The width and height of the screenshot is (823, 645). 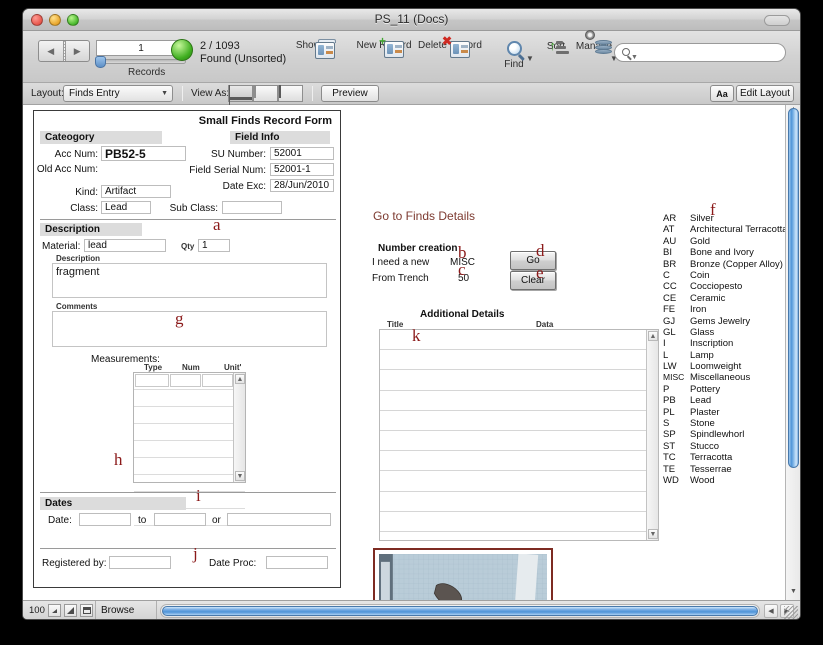 I want to click on legend-abbr: PL, so click(x=669, y=412).